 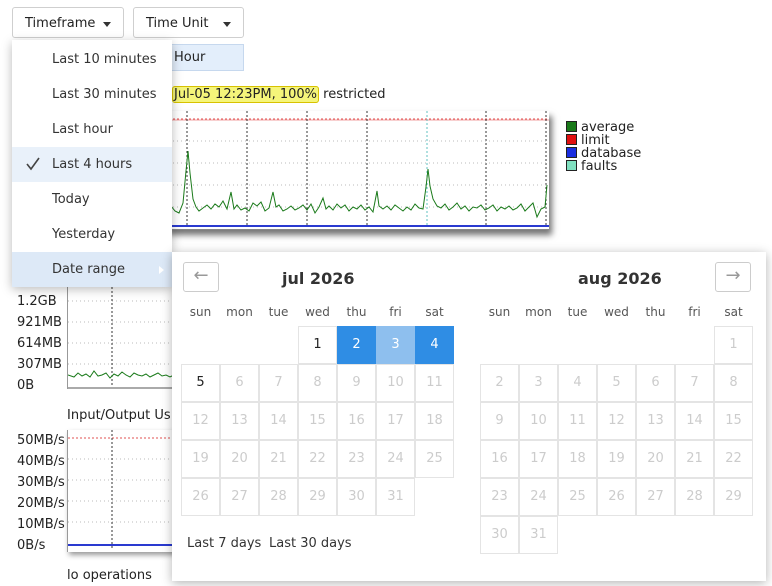 What do you see at coordinates (620, 278) in the screenshot?
I see `month-title-aug: aug 2026` at bounding box center [620, 278].